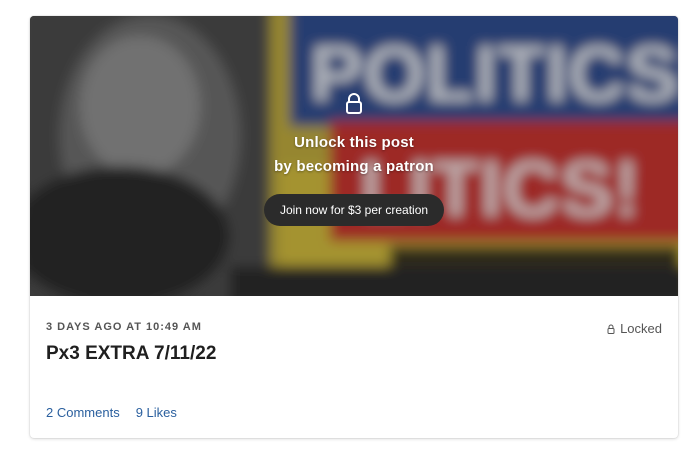  What do you see at coordinates (124, 327) in the screenshot?
I see `post-date: 3 DAYS AGO AT 10:49 AM` at bounding box center [124, 327].